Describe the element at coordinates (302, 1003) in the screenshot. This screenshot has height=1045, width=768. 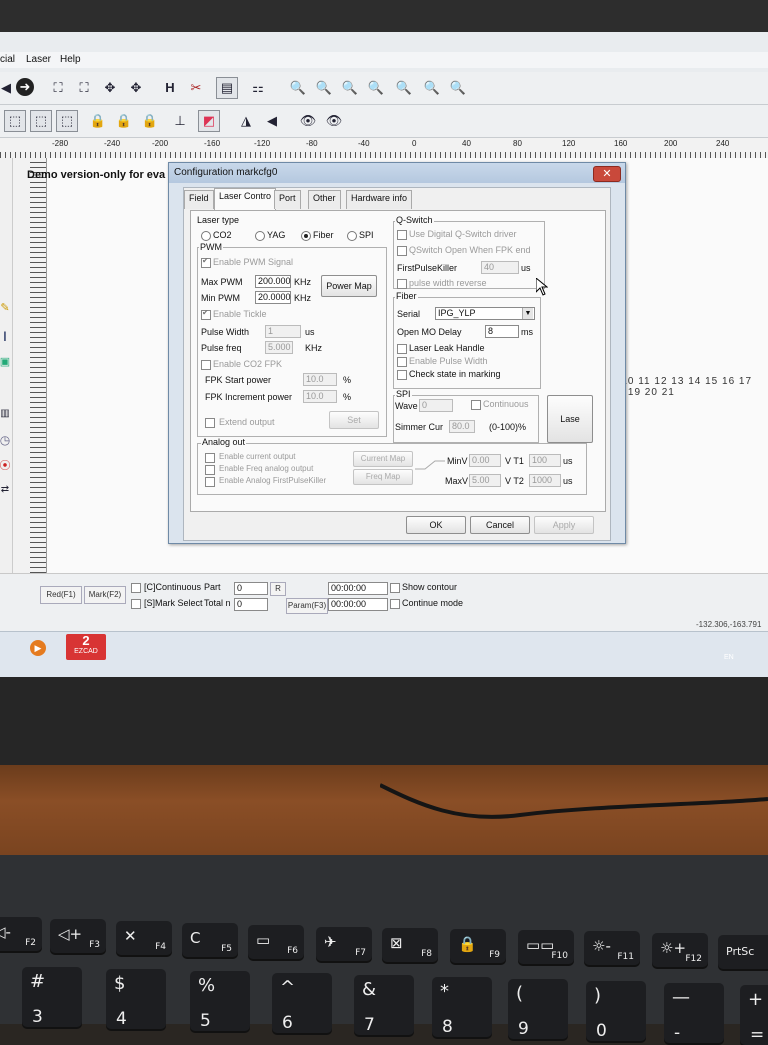
I see `key-6: ^ 6` at that location.